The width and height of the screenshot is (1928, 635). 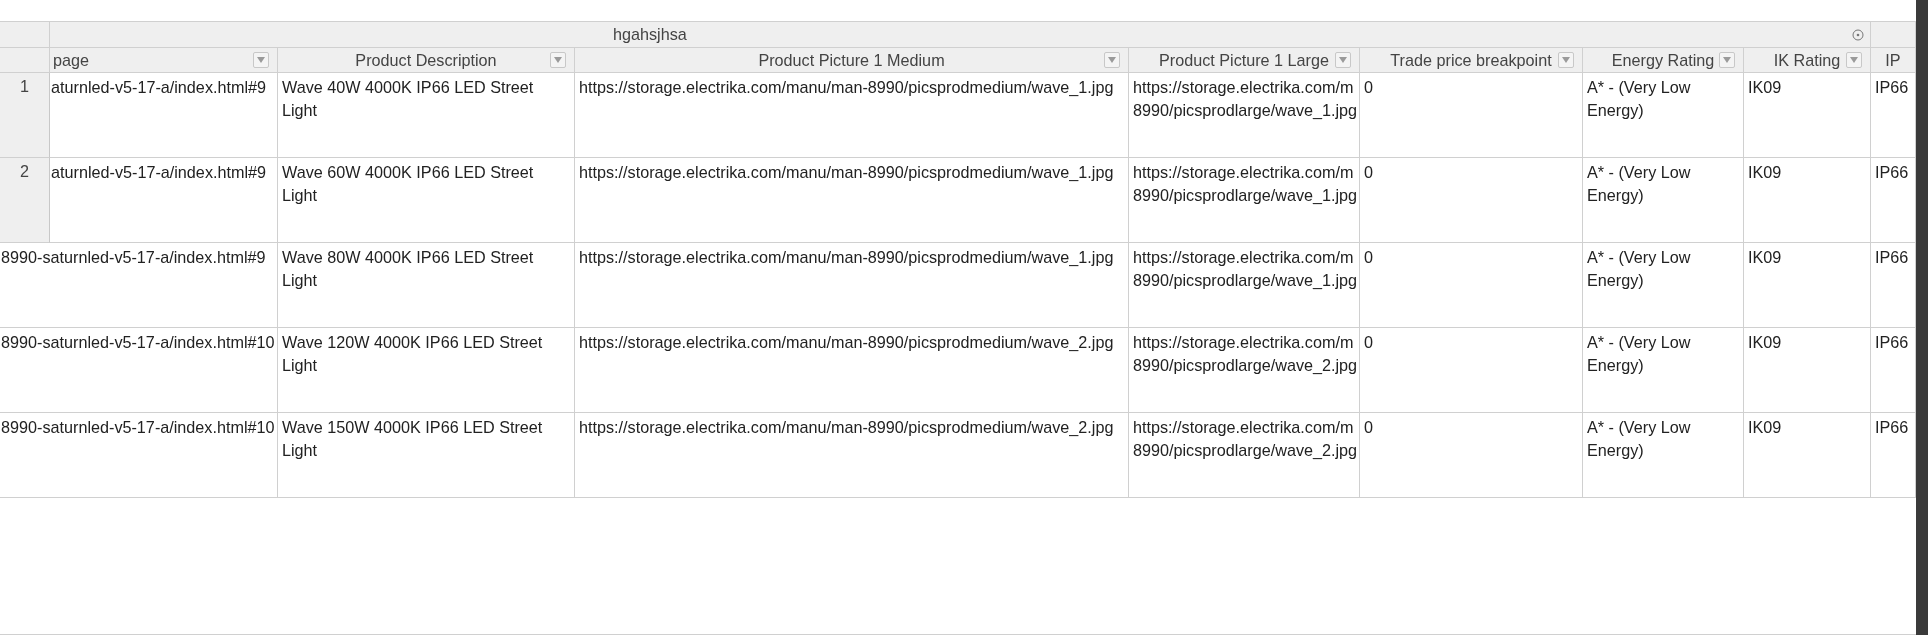 I want to click on column-title: Product Picture 1 Large, so click(x=1244, y=60).